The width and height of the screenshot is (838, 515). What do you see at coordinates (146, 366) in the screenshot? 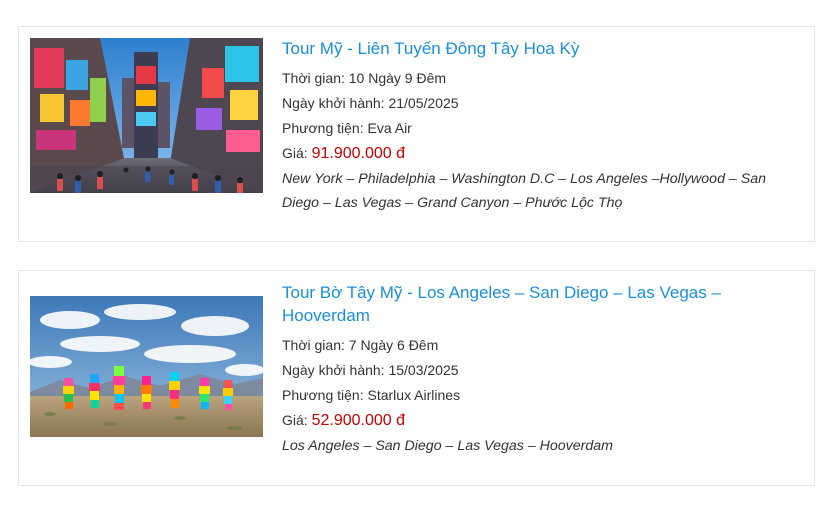
I see `tour-image-seven-magic-mountains` at bounding box center [146, 366].